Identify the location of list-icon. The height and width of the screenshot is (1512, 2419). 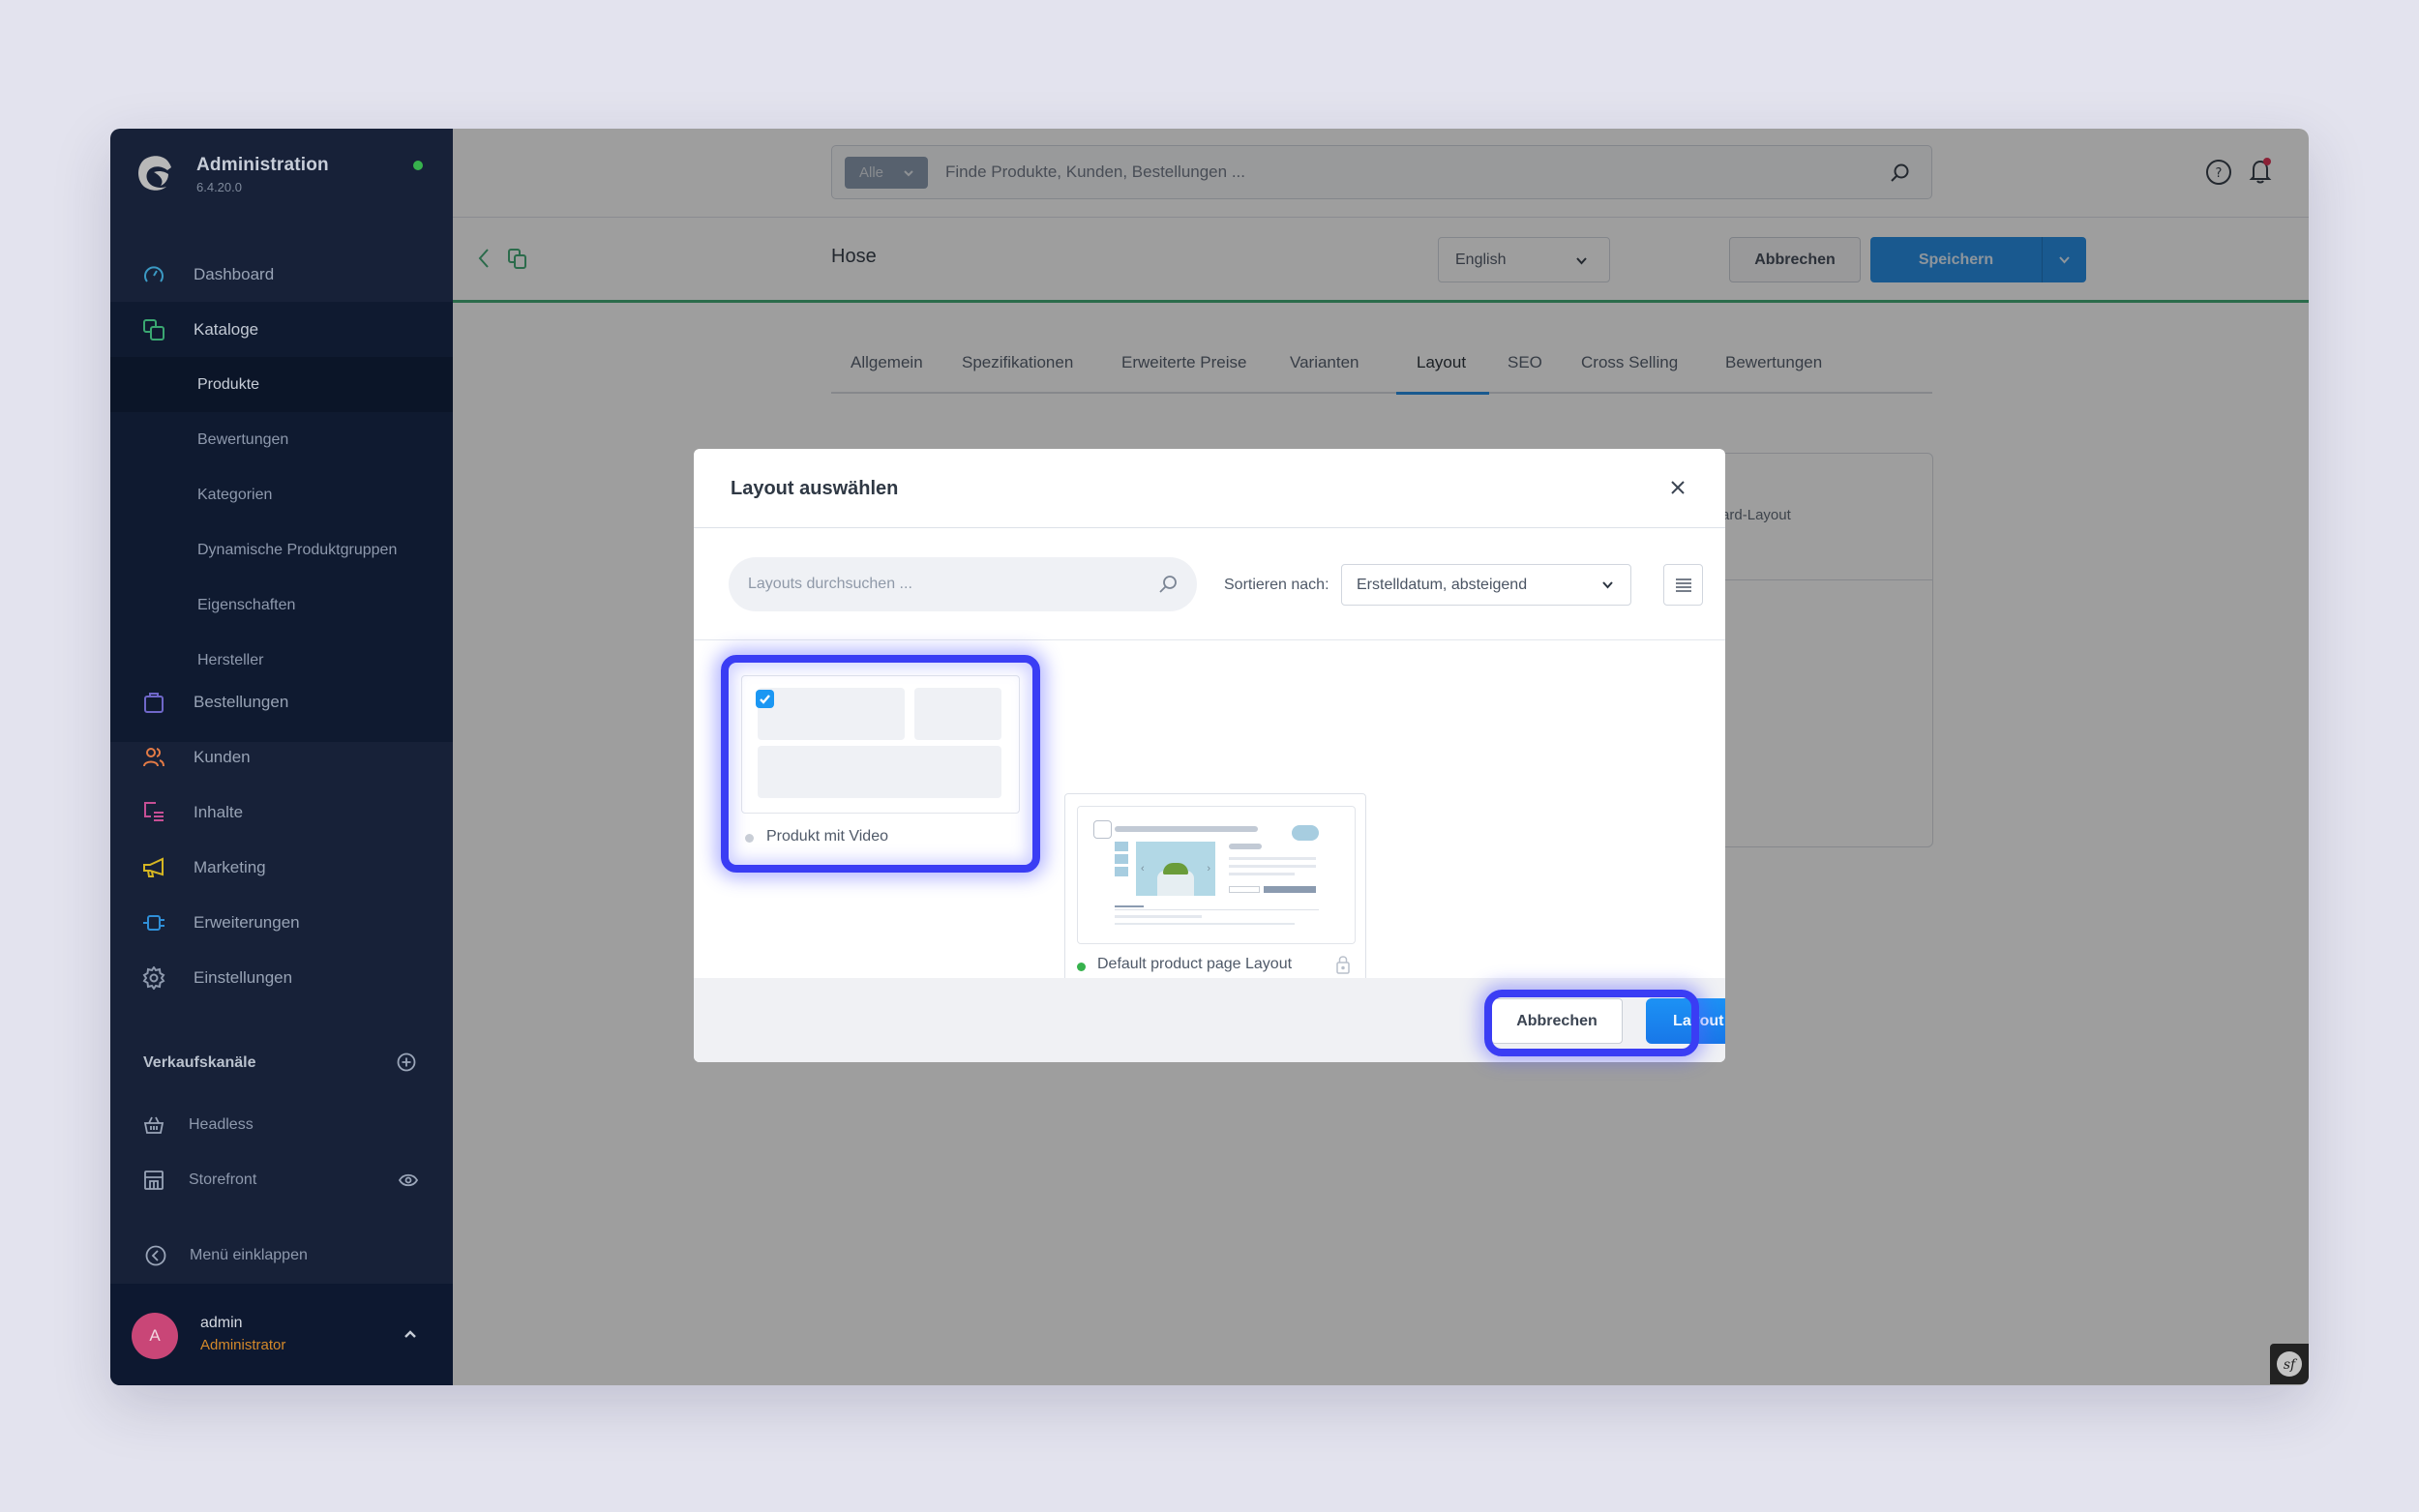
(1683, 585).